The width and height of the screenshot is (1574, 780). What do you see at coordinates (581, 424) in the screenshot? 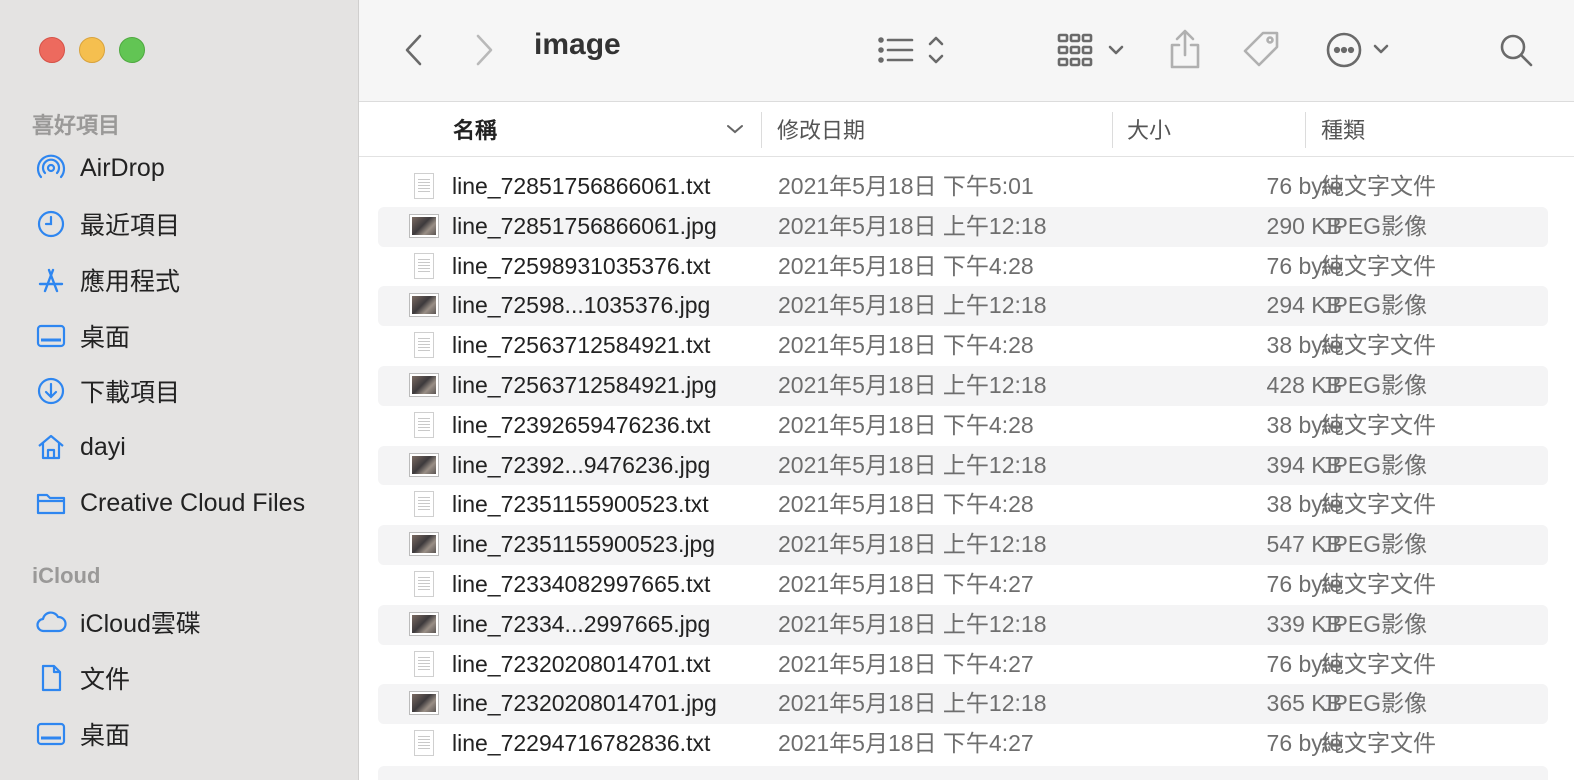
I see `file-name: line_72392659476236.txt` at bounding box center [581, 424].